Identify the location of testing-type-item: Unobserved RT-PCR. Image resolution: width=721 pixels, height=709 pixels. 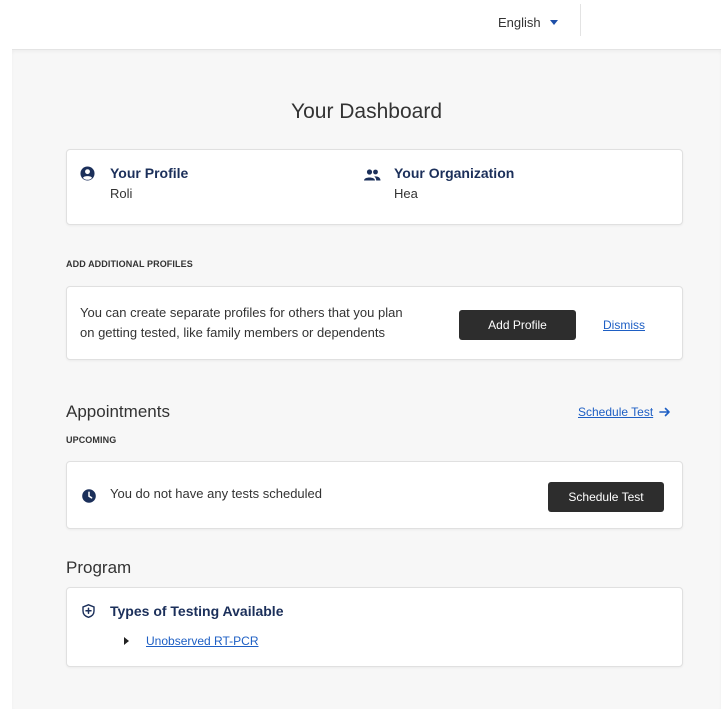
(191, 641).